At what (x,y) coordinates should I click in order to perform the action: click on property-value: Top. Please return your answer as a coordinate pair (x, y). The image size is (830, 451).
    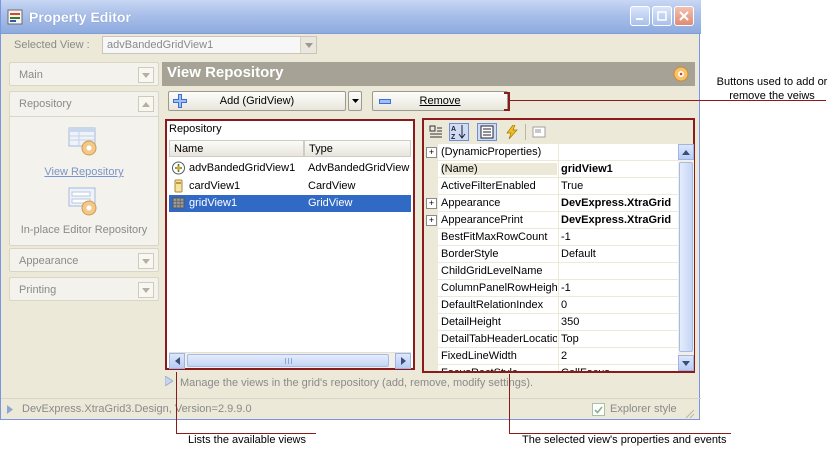
    Looking at the image, I should click on (619, 339).